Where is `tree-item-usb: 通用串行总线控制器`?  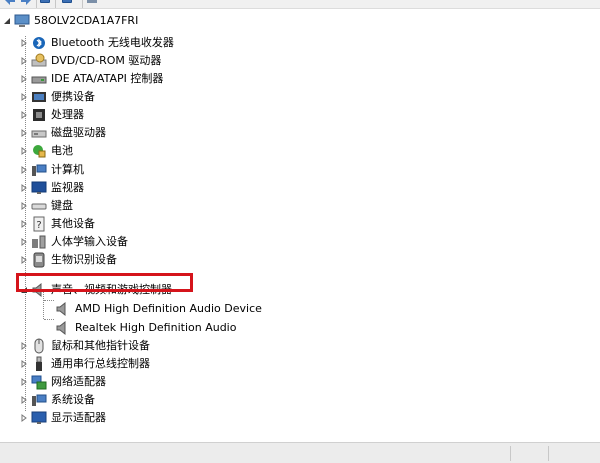 tree-item-usb: 通用串行总线控制器 is located at coordinates (84, 363).